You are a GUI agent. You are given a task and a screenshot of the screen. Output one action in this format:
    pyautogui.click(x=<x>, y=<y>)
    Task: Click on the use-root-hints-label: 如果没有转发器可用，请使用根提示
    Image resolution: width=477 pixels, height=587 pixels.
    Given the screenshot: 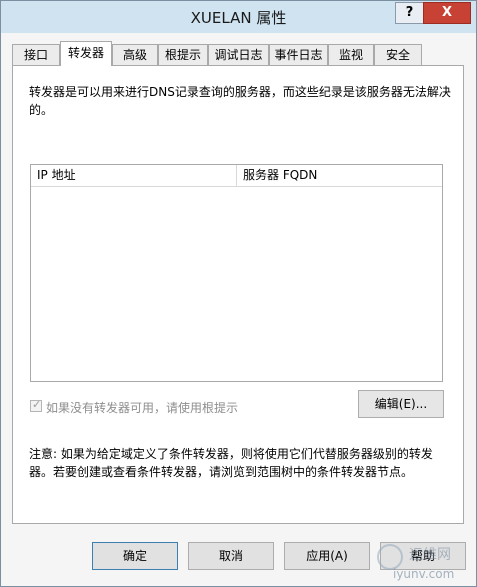 What is the action you would take?
    pyautogui.click(x=142, y=408)
    